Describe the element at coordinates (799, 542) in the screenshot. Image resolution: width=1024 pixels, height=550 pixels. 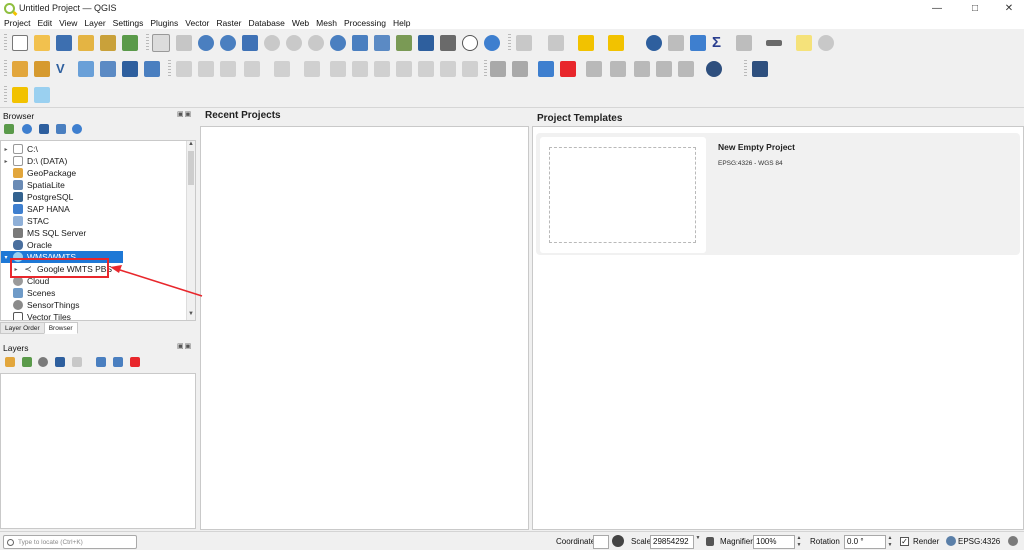
I see `magnifier-spin-icon: ▲ ▼` at that location.